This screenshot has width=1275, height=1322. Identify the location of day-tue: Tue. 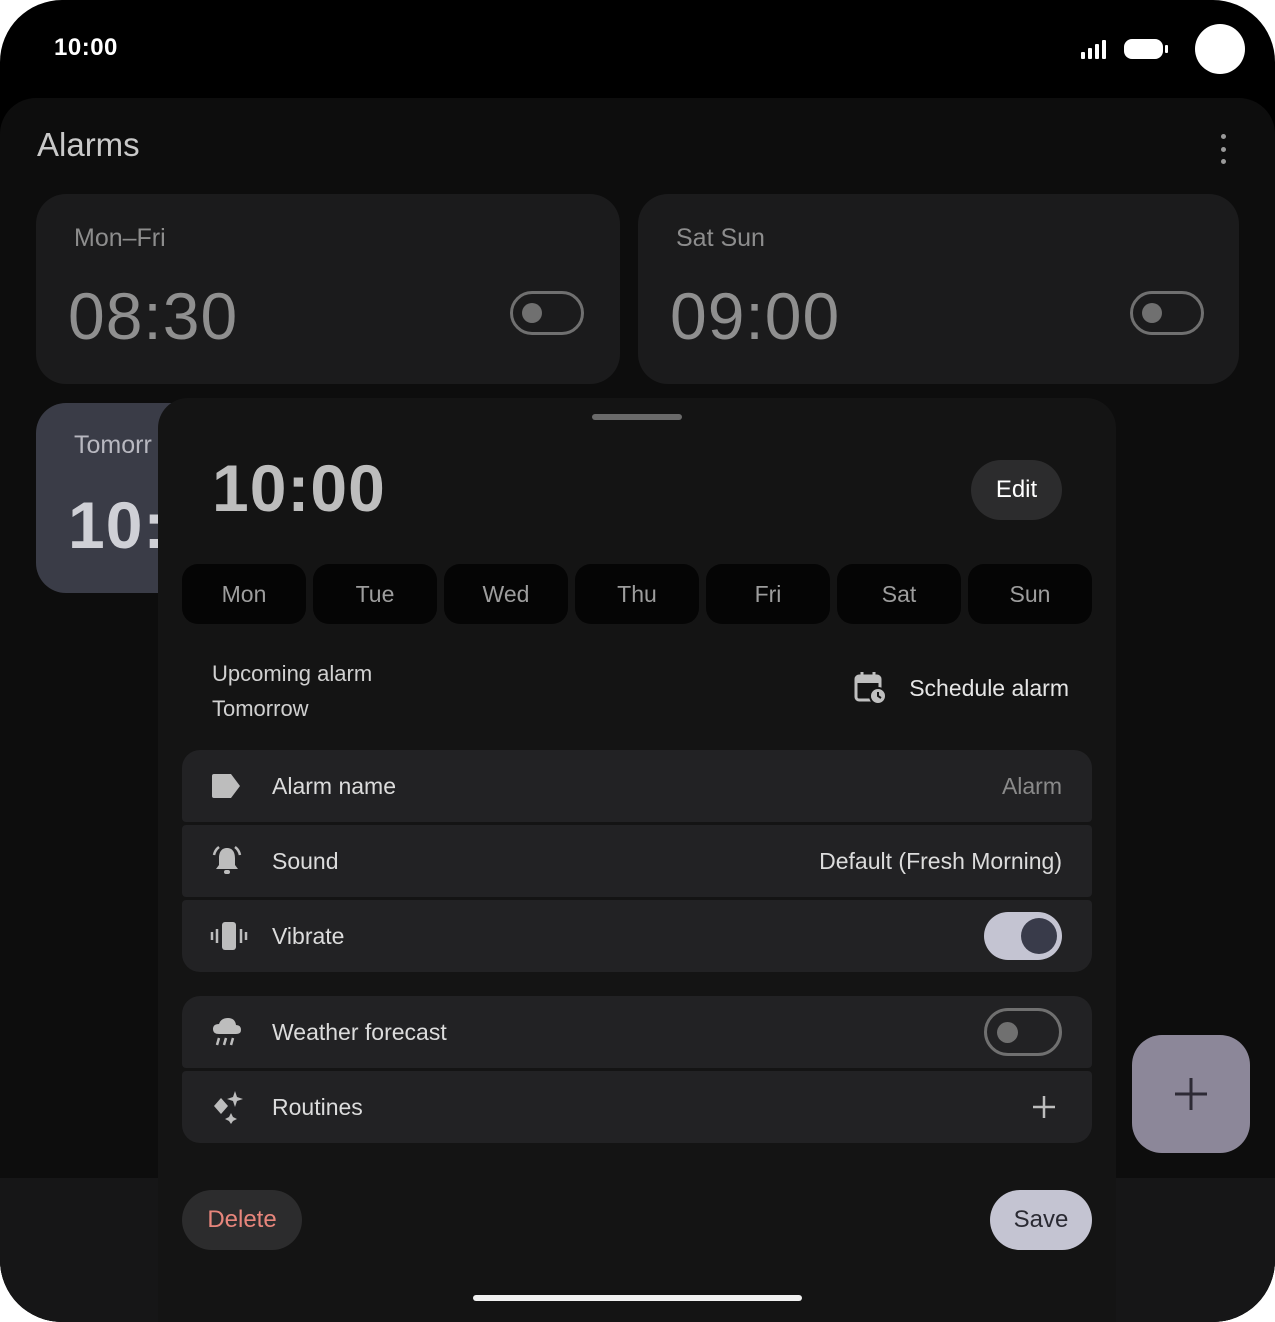
(375, 594).